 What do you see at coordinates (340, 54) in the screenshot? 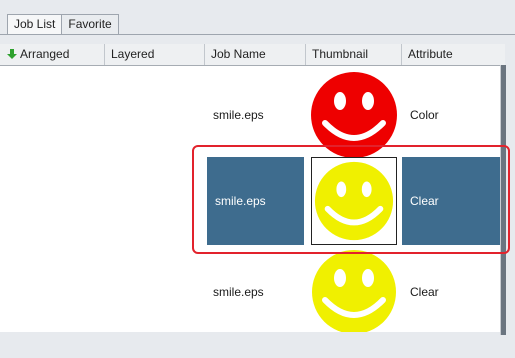
I see `column-label: Thumbnail` at bounding box center [340, 54].